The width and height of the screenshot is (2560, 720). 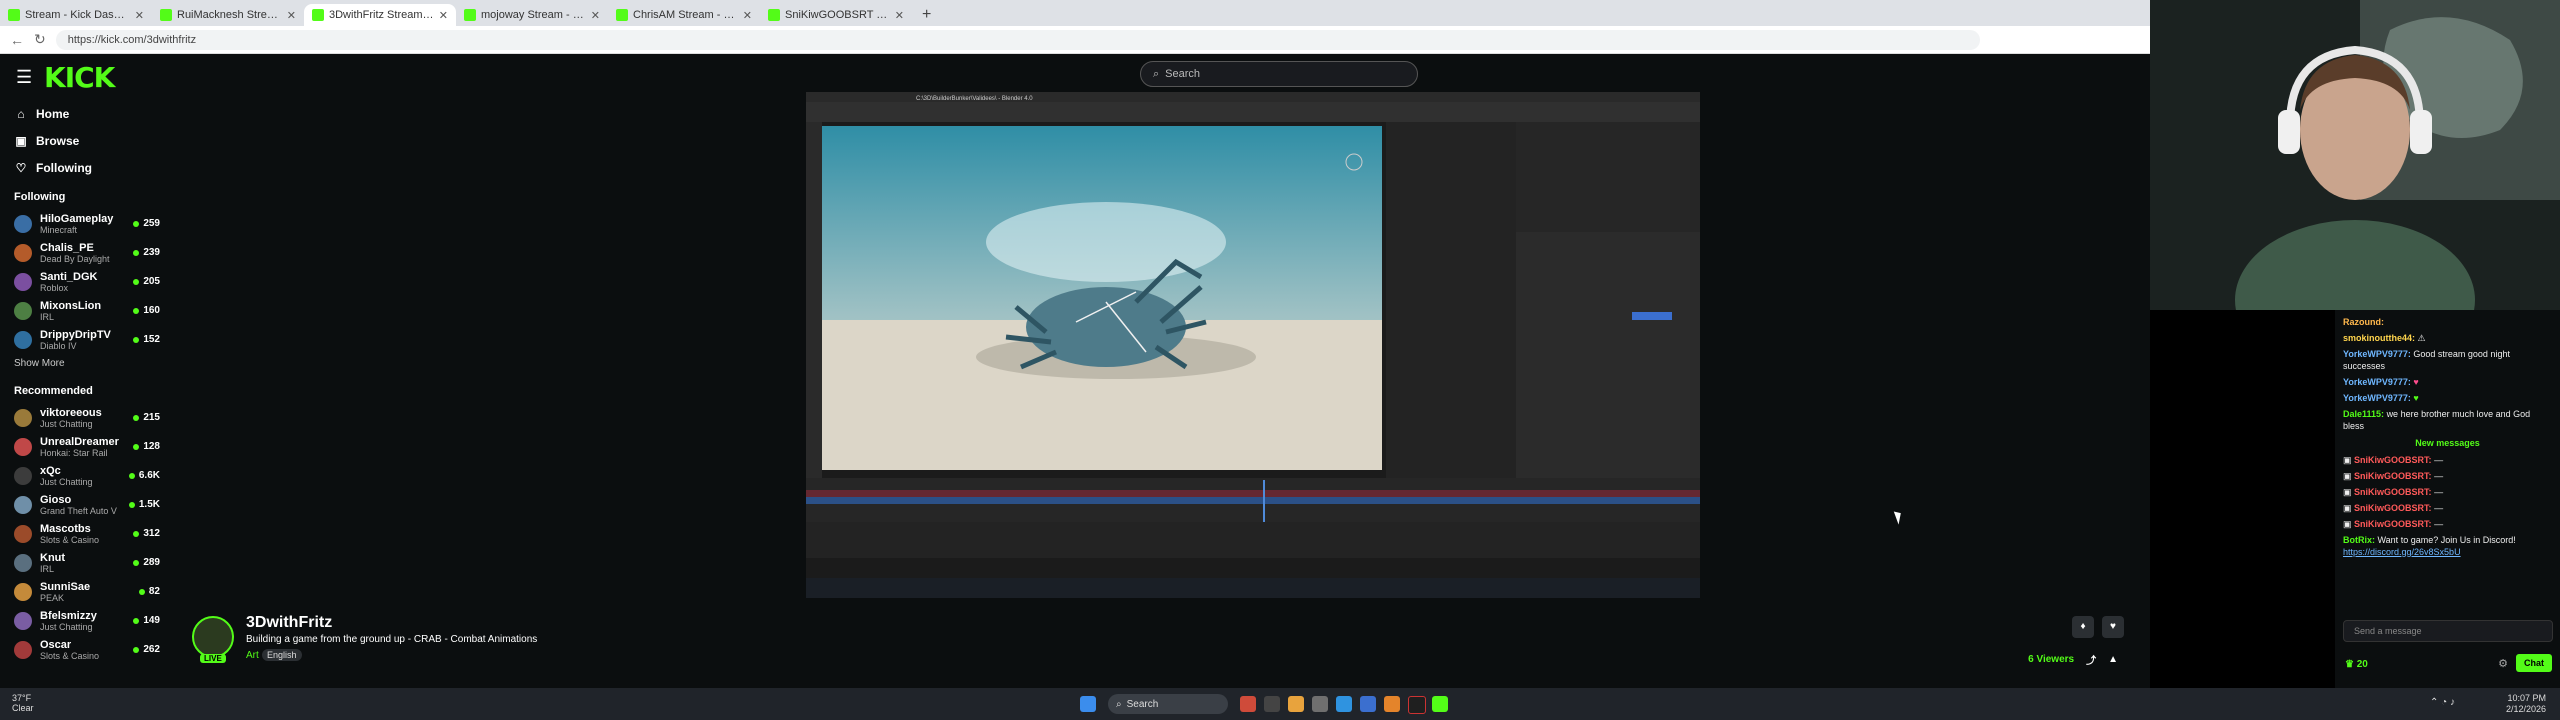 What do you see at coordinates (532, 15) in the screenshot?
I see `tab-mojoway: mojoway Stream - Watch Live on Kick ✕` at bounding box center [532, 15].